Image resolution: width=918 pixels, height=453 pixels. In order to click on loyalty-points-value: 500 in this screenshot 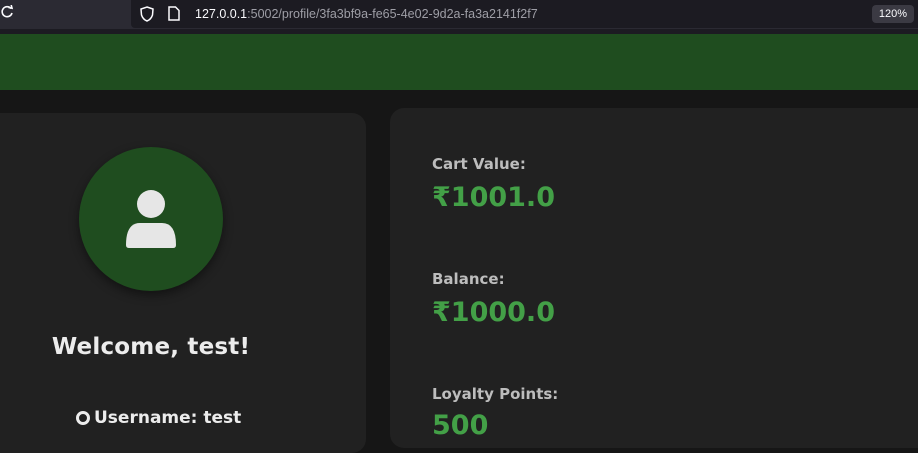, I will do `click(460, 425)`.